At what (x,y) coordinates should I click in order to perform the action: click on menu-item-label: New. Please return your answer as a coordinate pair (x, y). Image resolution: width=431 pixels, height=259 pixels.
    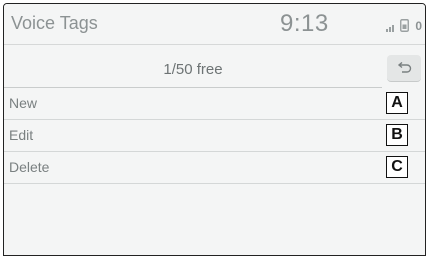
    Looking at the image, I should click on (23, 103).